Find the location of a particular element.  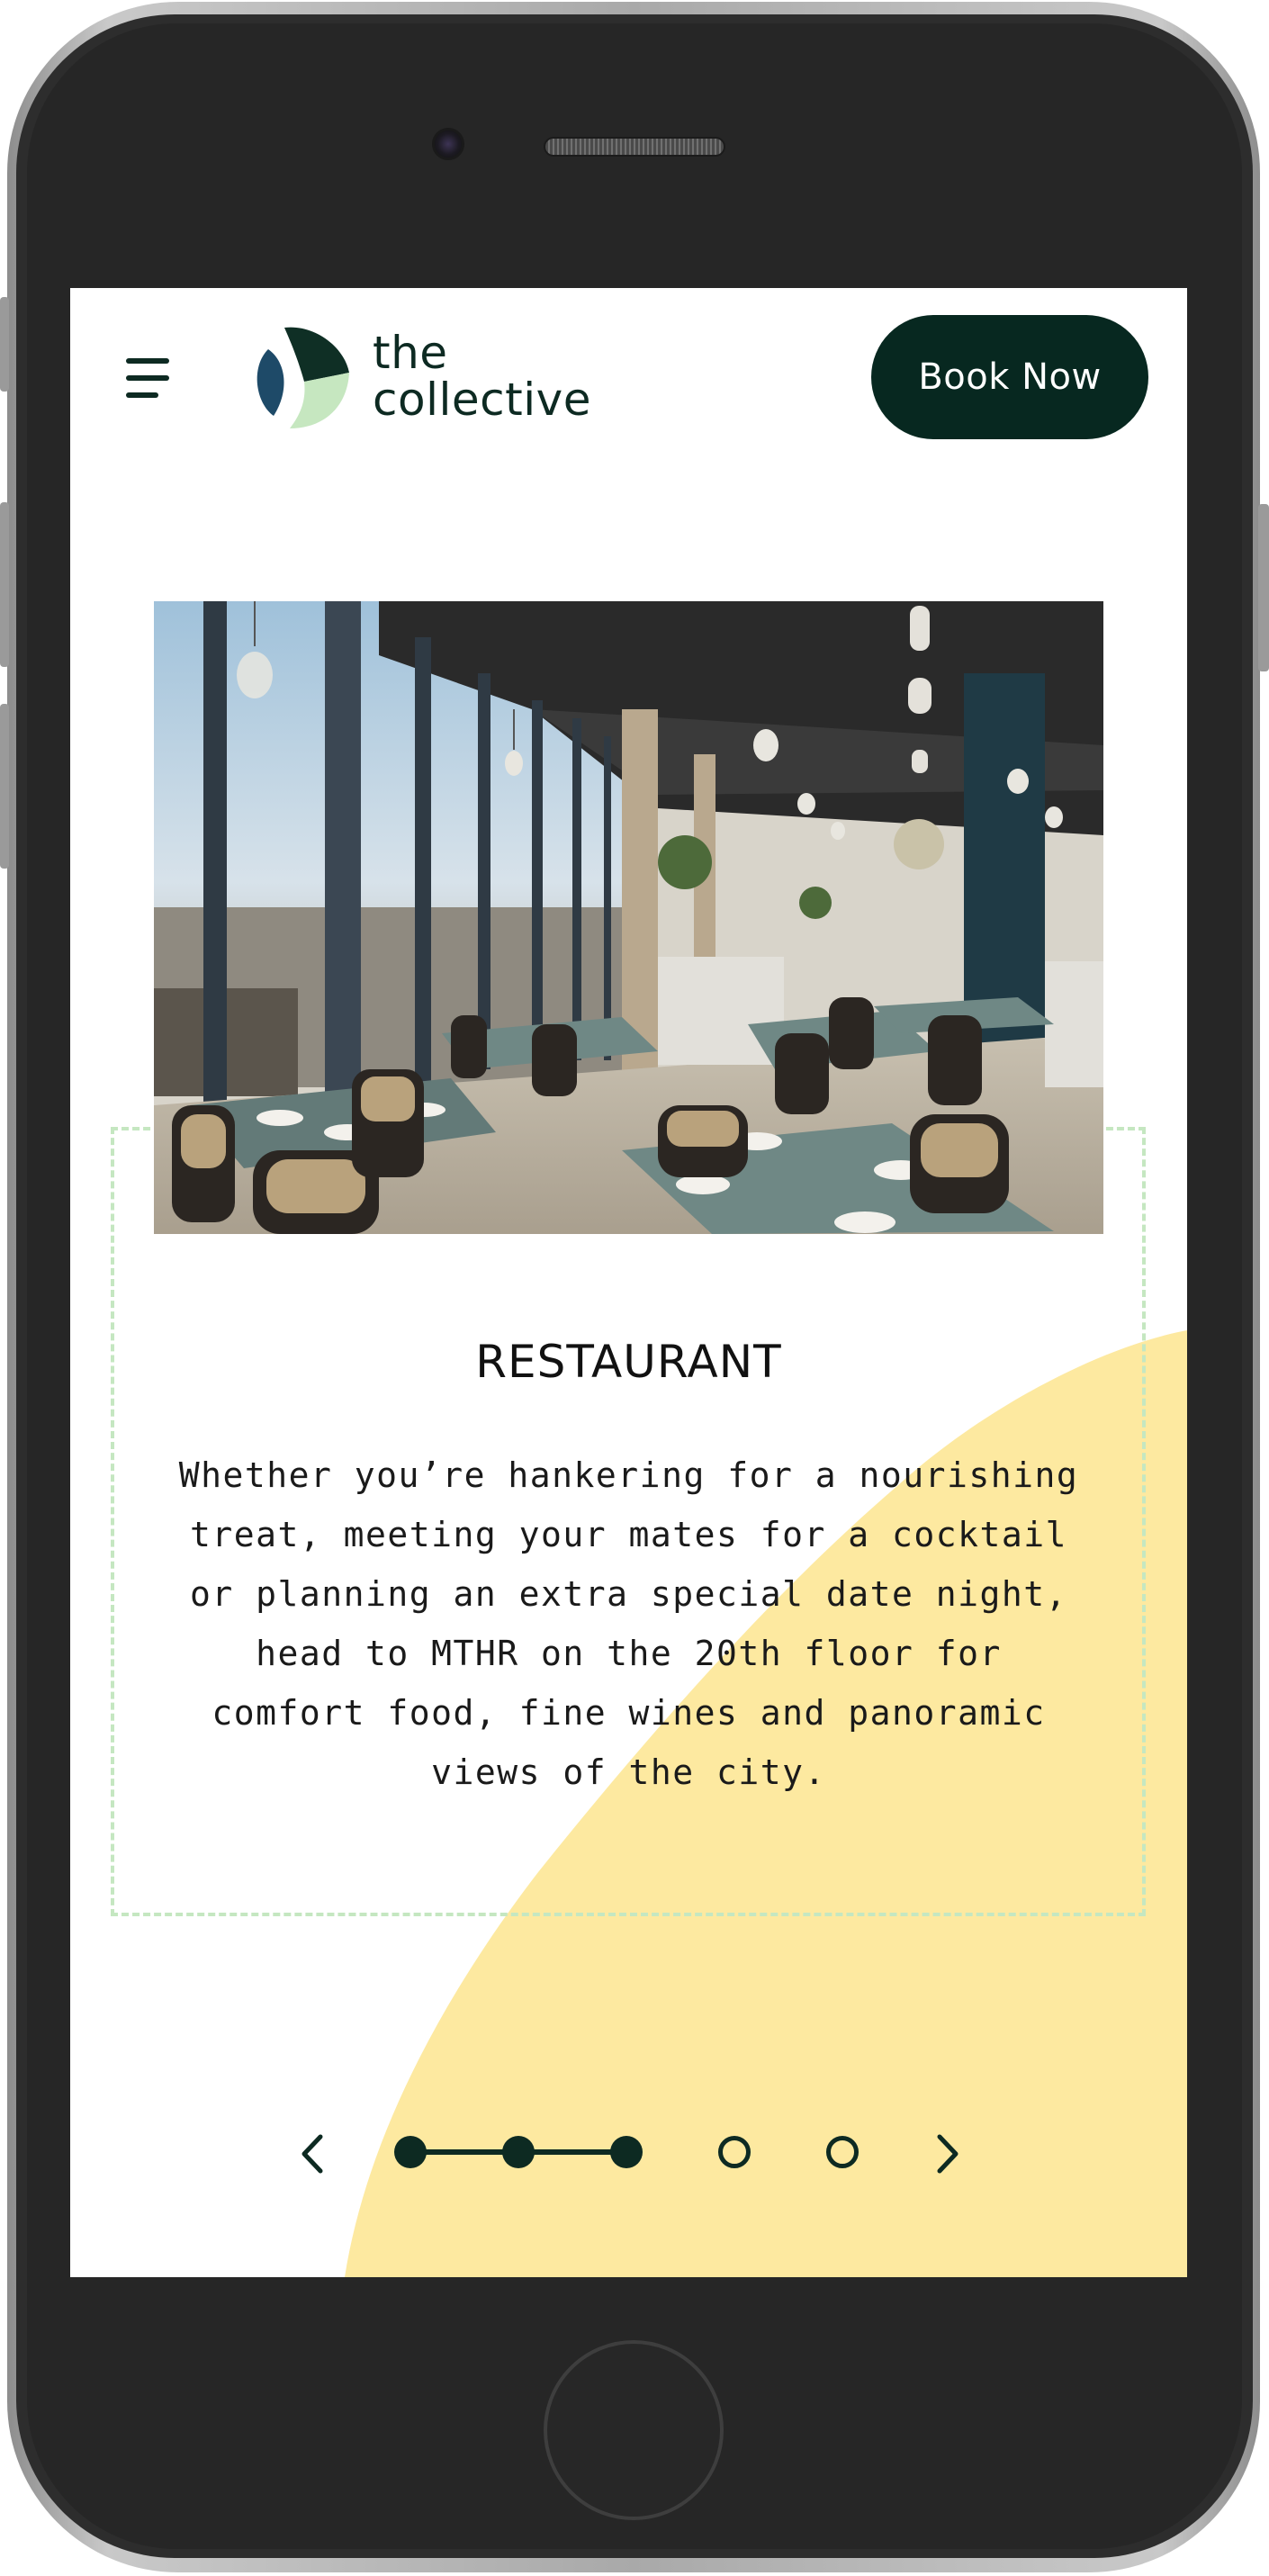

logo-line-2: collective is located at coordinates (482, 400).